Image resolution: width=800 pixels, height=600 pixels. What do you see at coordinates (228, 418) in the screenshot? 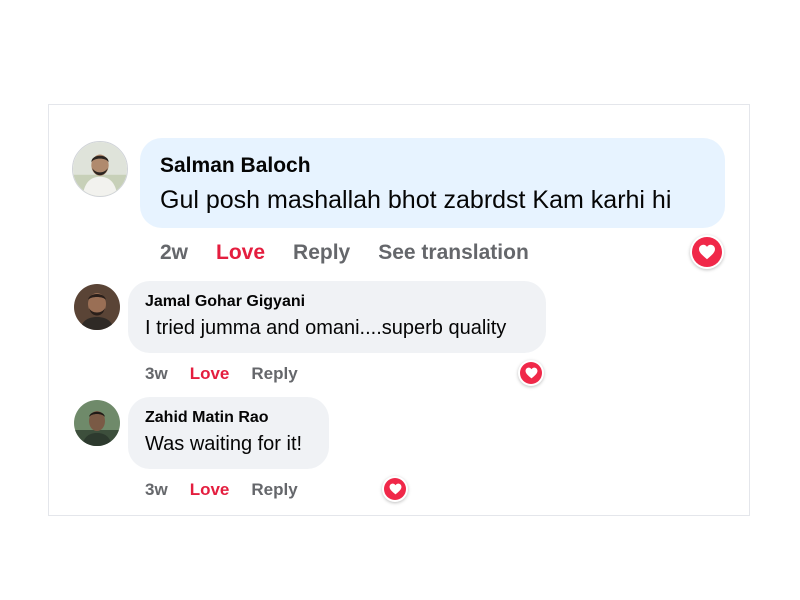
I see `comment-author: Zahid Matin Rao` at bounding box center [228, 418].